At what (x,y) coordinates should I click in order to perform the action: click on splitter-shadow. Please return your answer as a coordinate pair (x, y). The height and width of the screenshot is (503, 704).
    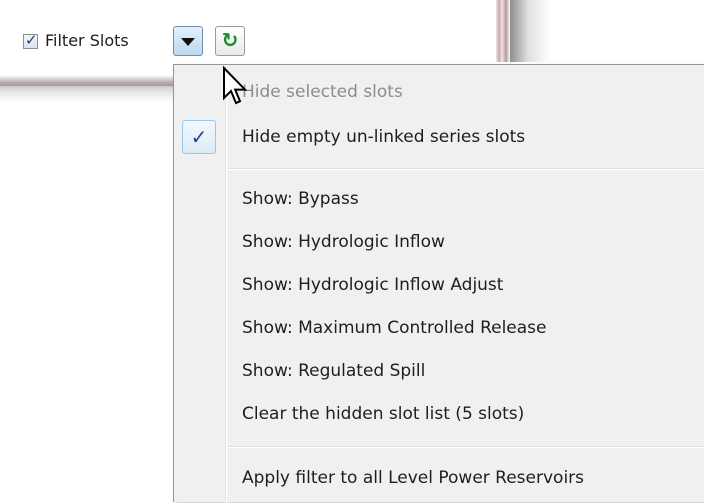
    Looking at the image, I should click on (530, 31).